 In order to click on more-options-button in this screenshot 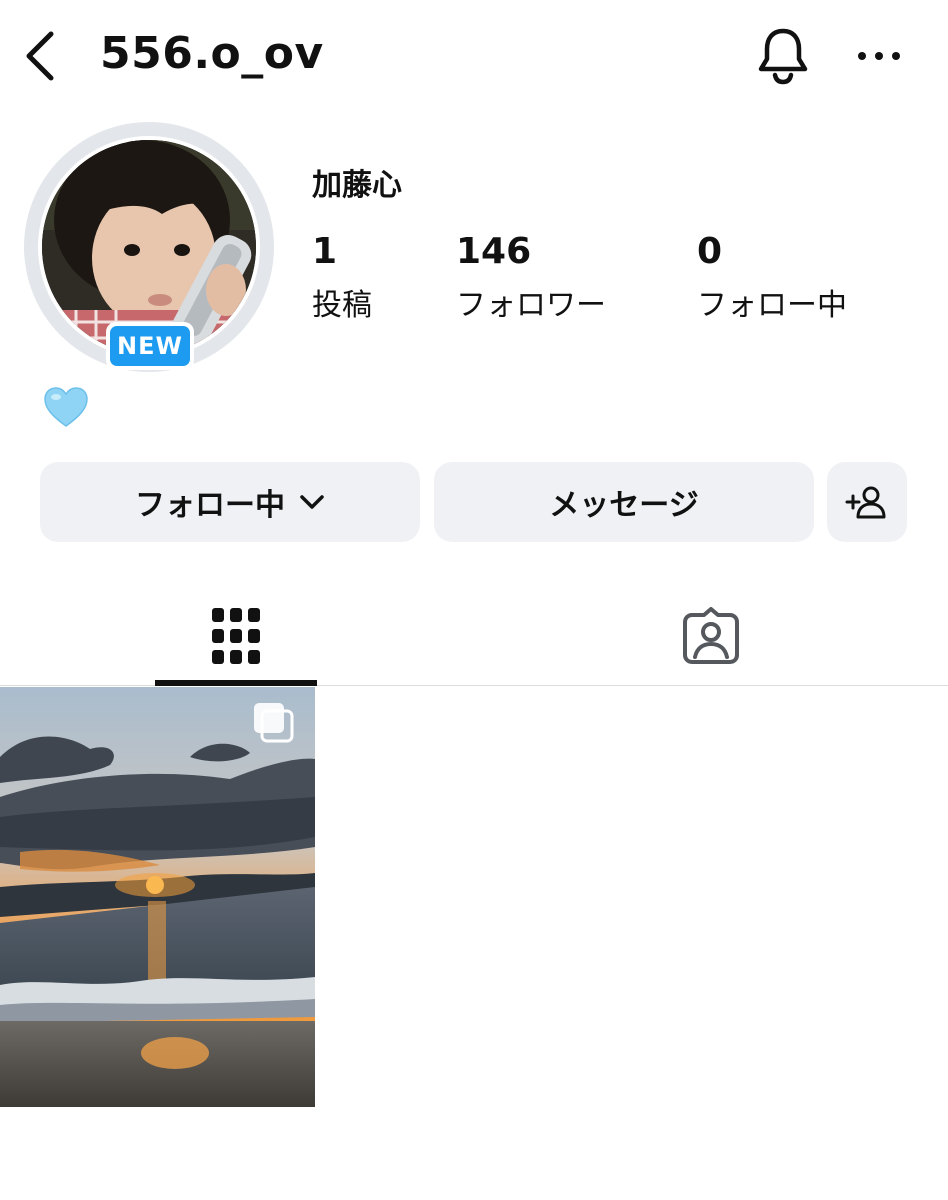, I will do `click(879, 56)`.